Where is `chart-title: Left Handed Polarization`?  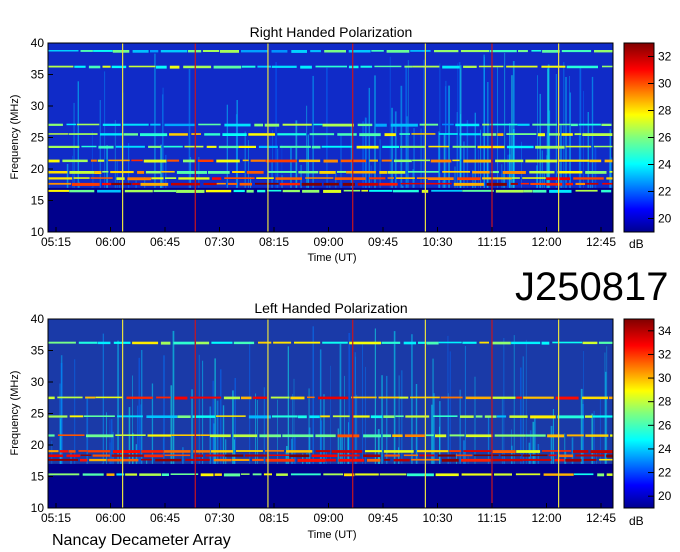 chart-title: Left Handed Polarization is located at coordinates (330, 308).